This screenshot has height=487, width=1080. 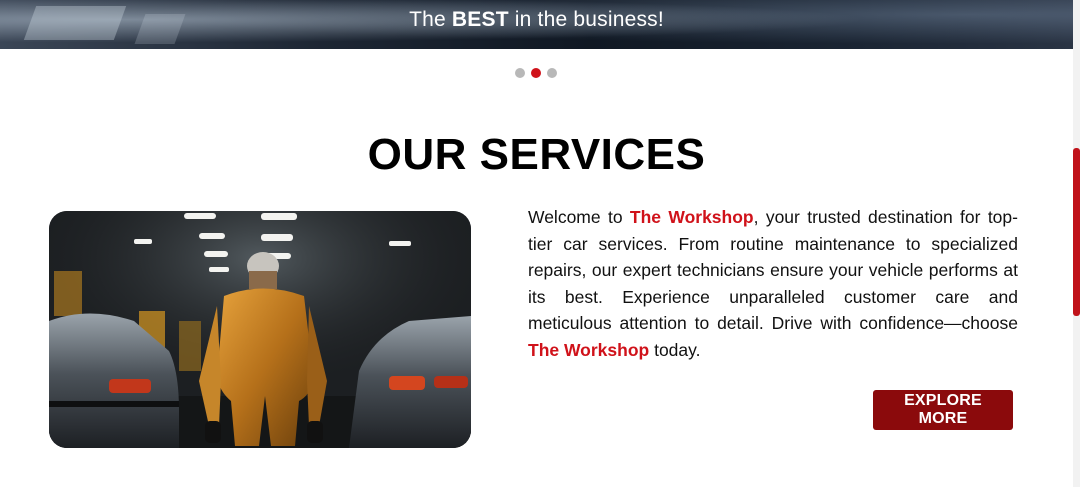 I want to click on scrollbar-thumb, so click(x=1076, y=232).